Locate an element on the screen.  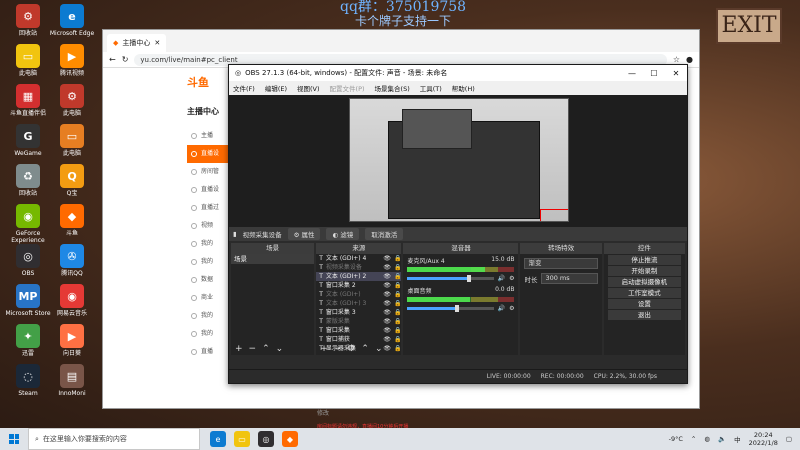
obs-icon: ◎ is located at coordinates (266, 439).